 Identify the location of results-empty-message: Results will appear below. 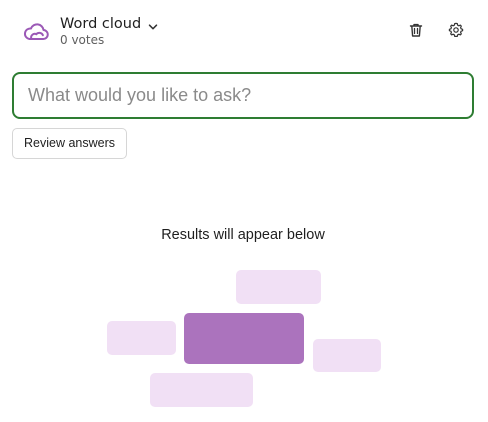
(243, 235).